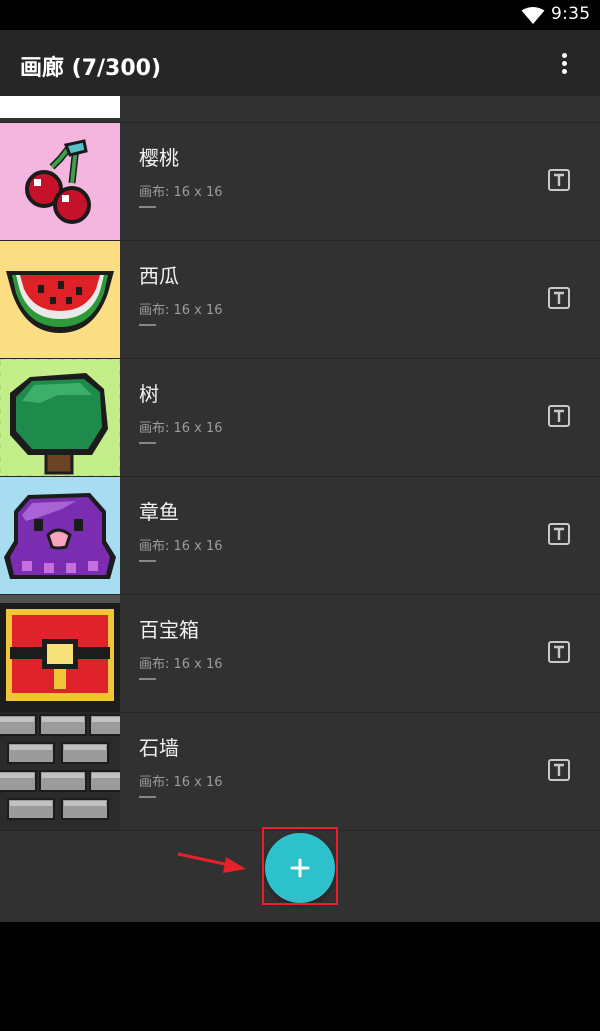  What do you see at coordinates (159, 748) in the screenshot?
I see `item-name: 石墙` at bounding box center [159, 748].